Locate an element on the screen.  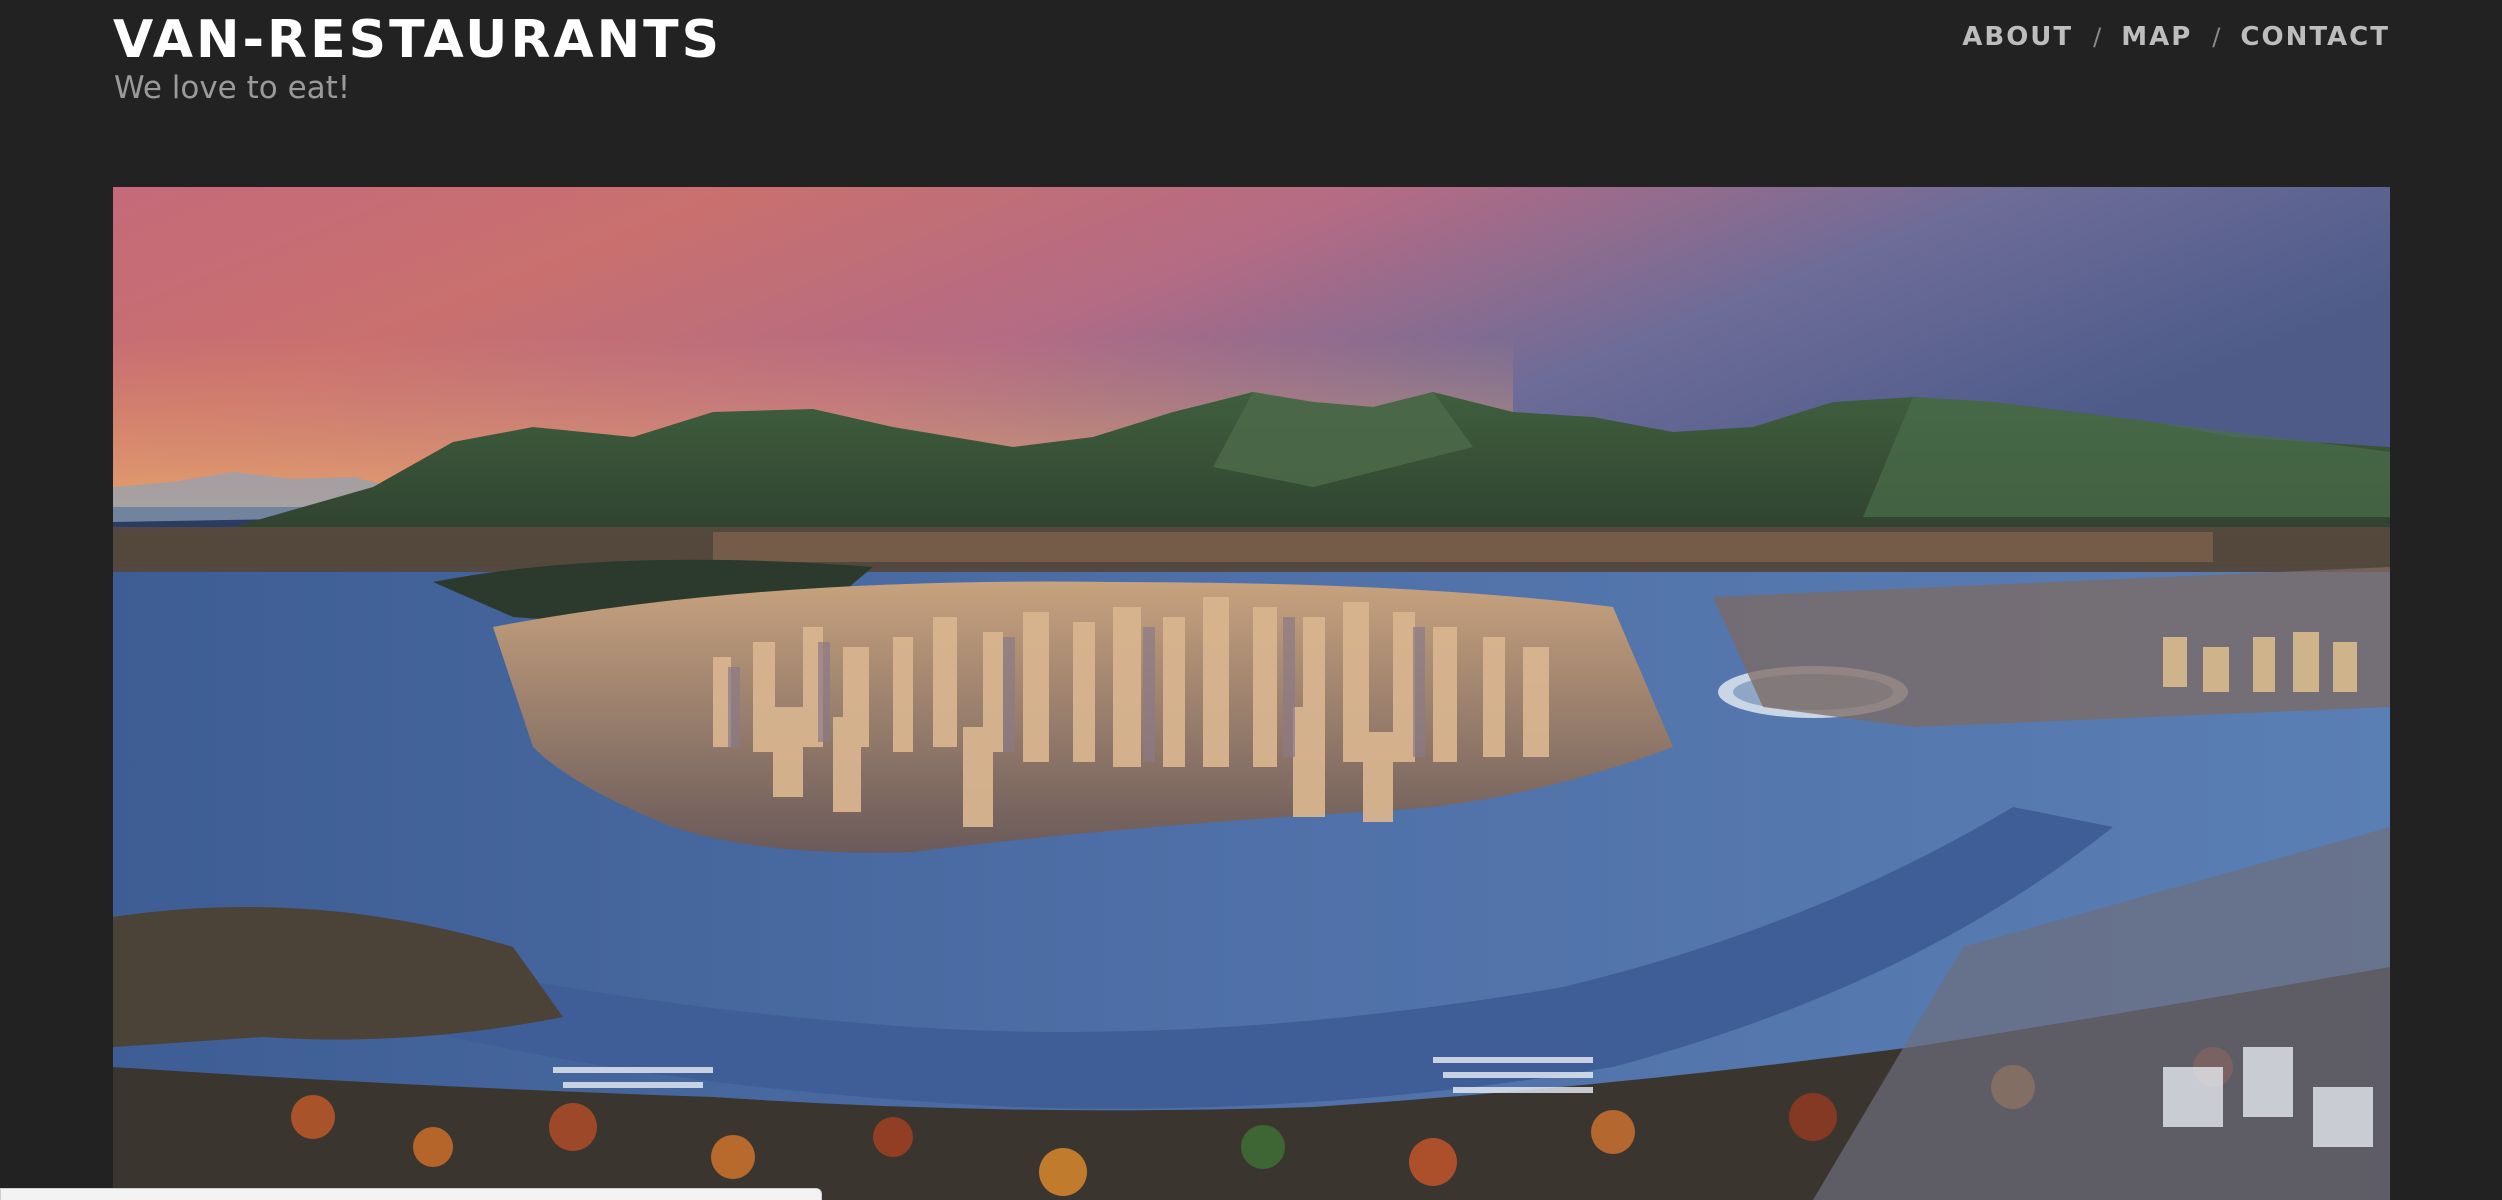
main-nav: ABOUT / MAP / CONTACT is located at coordinates (2176, 37).